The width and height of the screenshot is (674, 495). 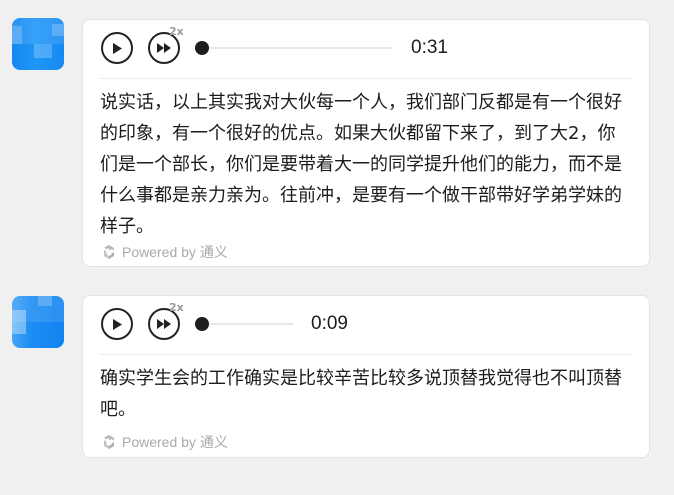 What do you see at coordinates (429, 47) in the screenshot?
I see `audio-duration: 0:31` at bounding box center [429, 47].